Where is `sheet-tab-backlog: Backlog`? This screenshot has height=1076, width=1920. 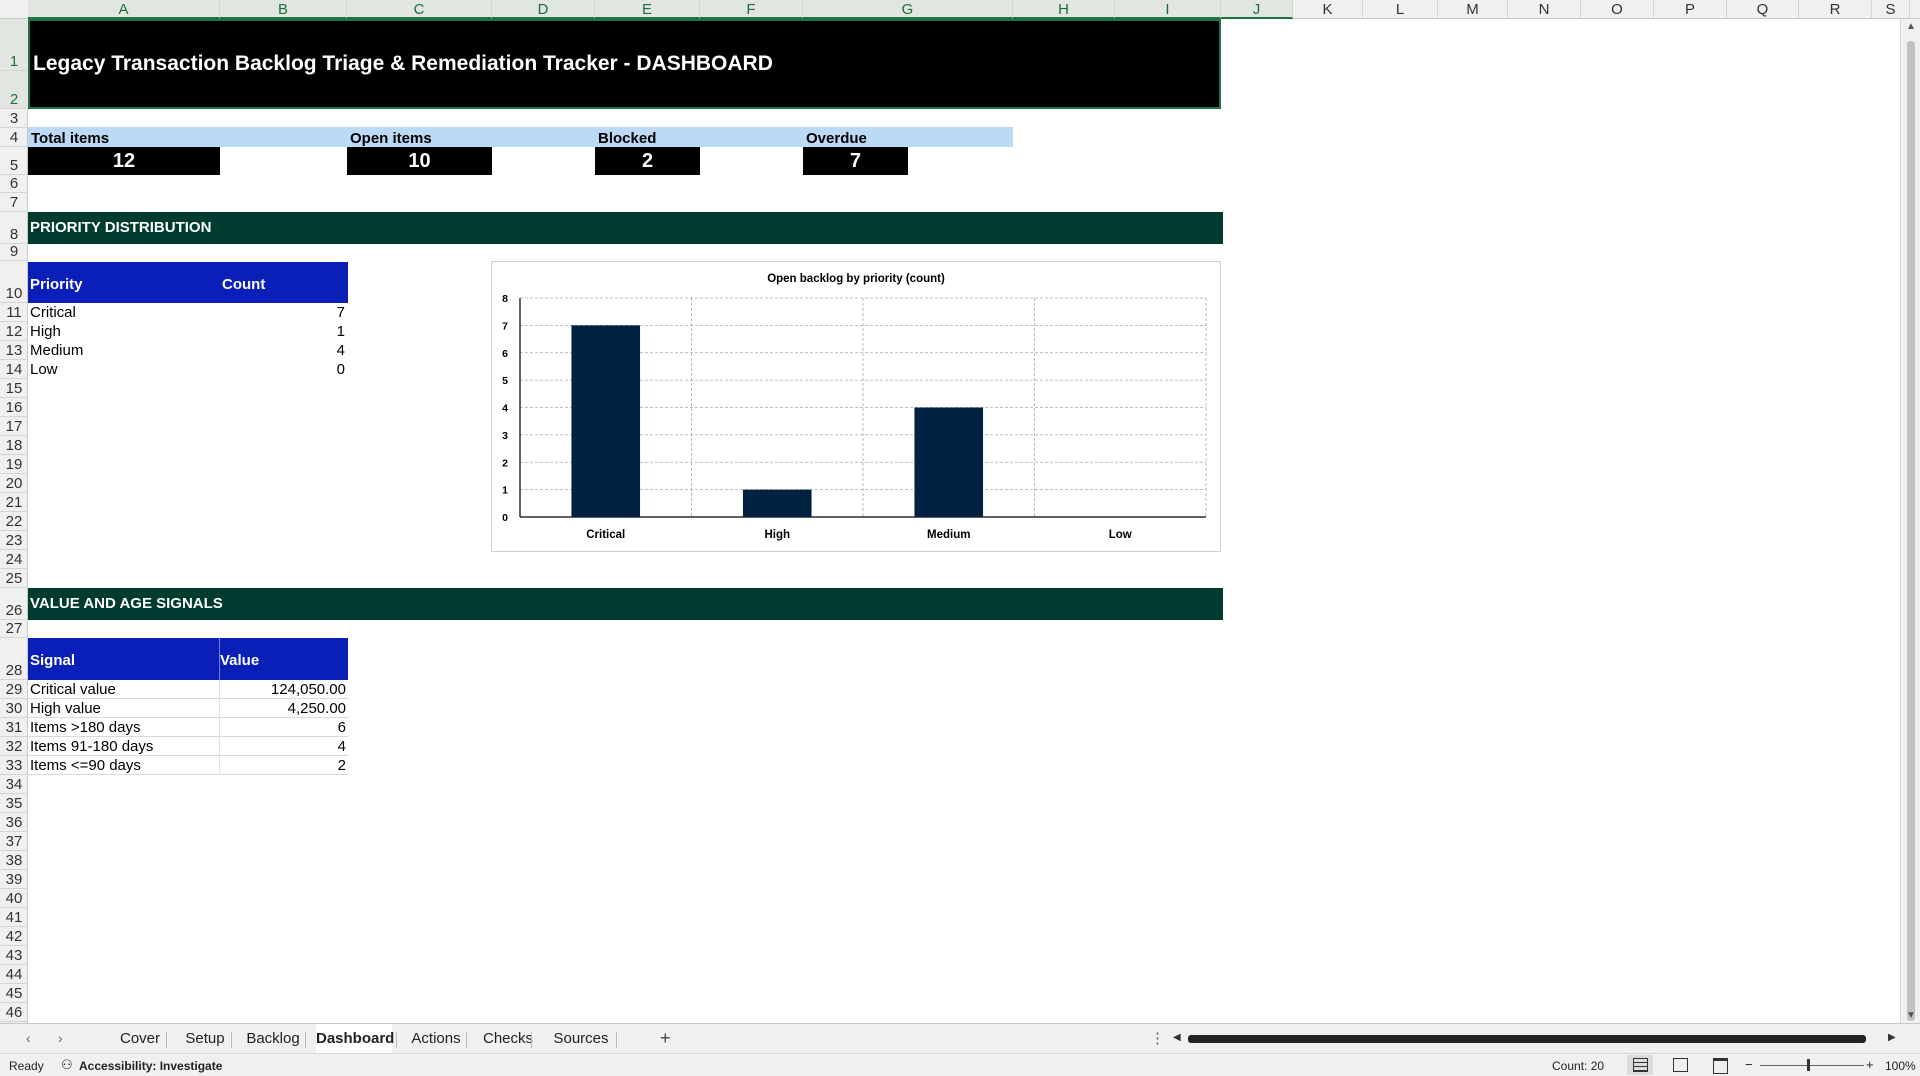 sheet-tab-backlog: Backlog is located at coordinates (273, 1039).